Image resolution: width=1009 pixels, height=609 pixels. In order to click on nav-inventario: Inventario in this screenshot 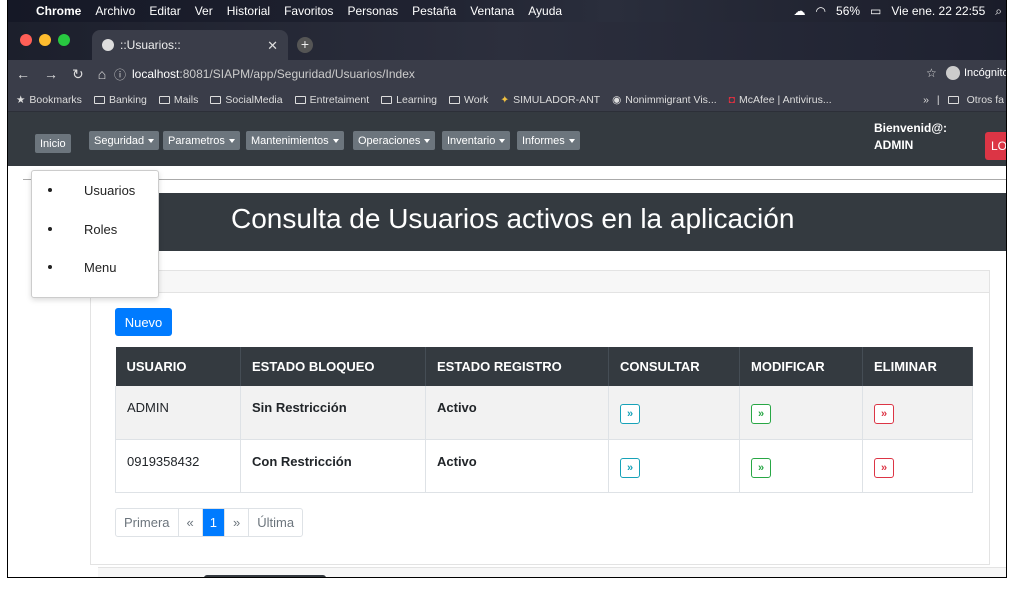, I will do `click(476, 140)`.